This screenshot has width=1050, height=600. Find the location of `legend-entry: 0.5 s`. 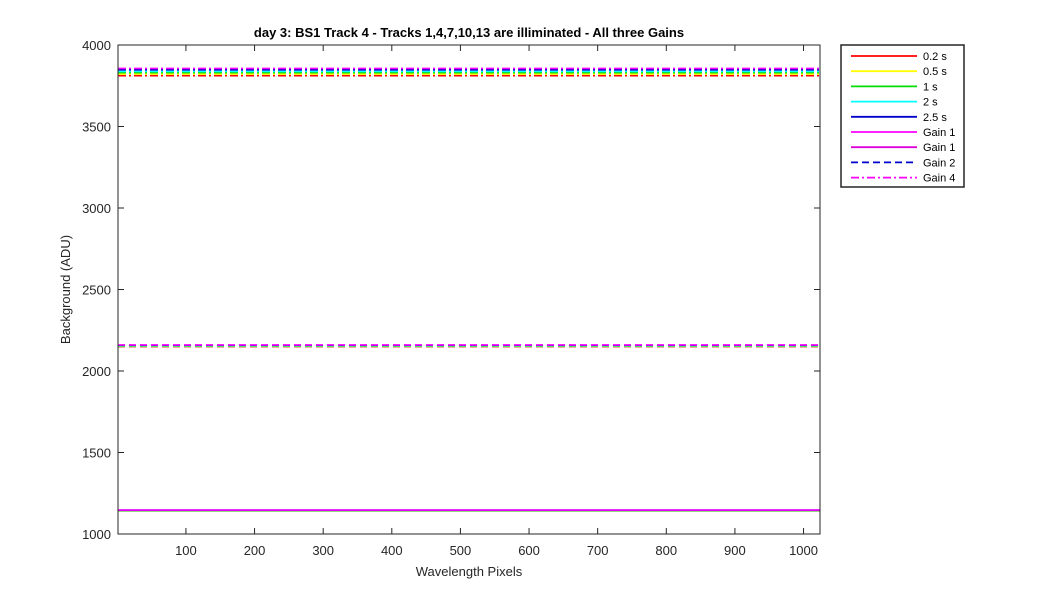

legend-entry: 0.5 s is located at coordinates (935, 72).